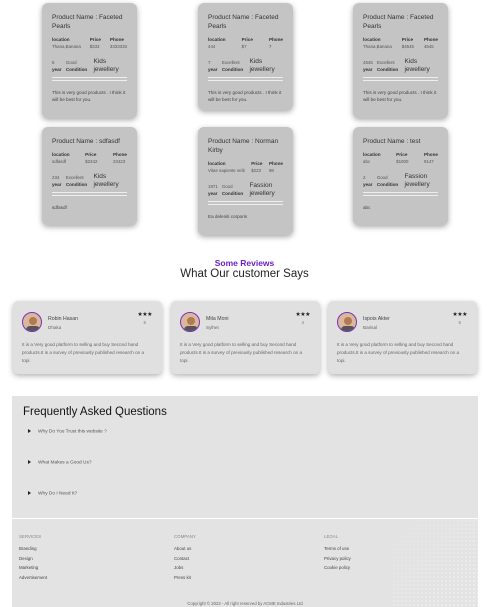  What do you see at coordinates (67, 431) in the screenshot?
I see `faq-item: Why Do You Trust this website ?` at bounding box center [67, 431].